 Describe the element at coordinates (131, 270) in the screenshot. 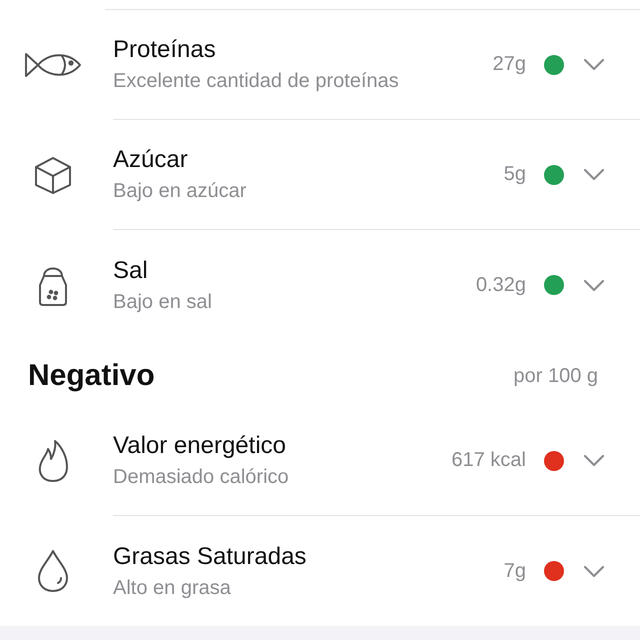

I see `nutrient-name: Sal` at that location.